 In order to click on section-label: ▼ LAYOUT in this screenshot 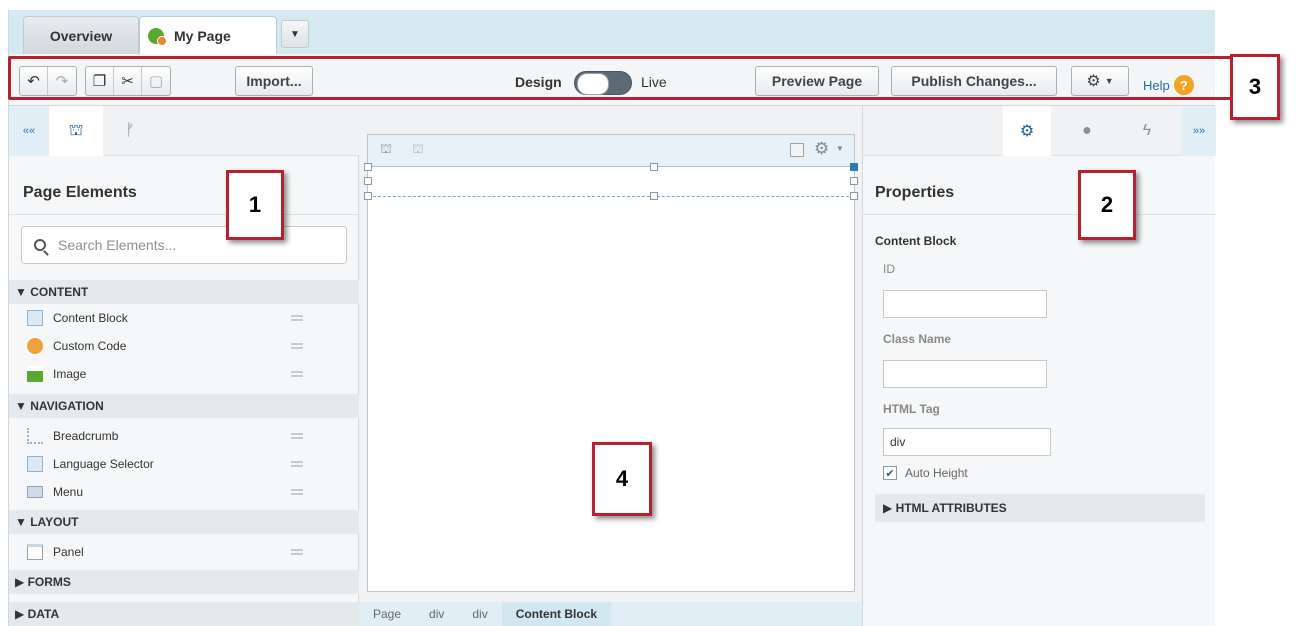, I will do `click(47, 522)`.